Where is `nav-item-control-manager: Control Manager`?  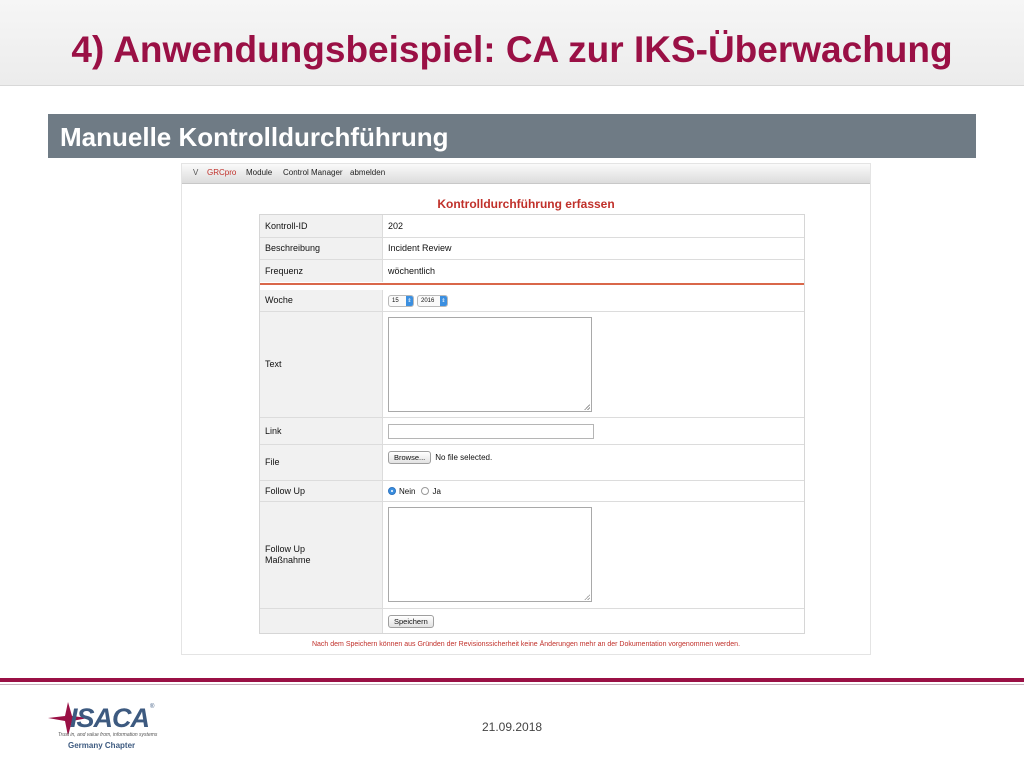 nav-item-control-manager: Control Manager is located at coordinates (313, 173).